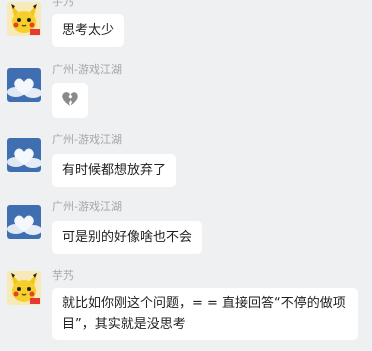 The width and height of the screenshot is (372, 351). I want to click on broken-heart-icon, so click(70, 99).